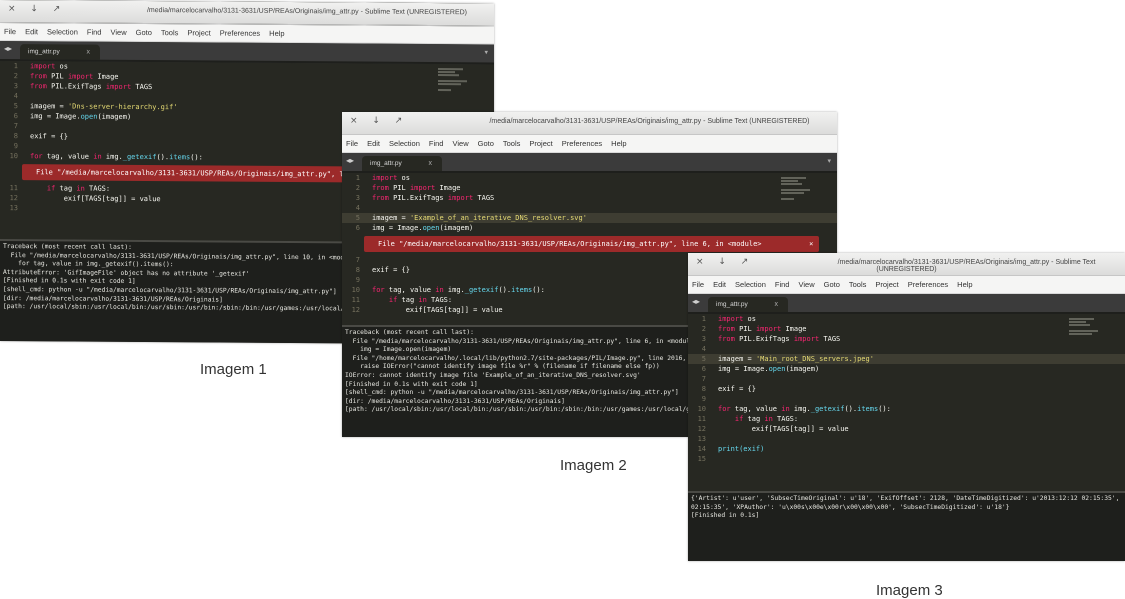 This screenshot has height=599, width=1125. Describe the element at coordinates (728, 389) in the screenshot. I see `code-line: 8 exif = {}` at that location.